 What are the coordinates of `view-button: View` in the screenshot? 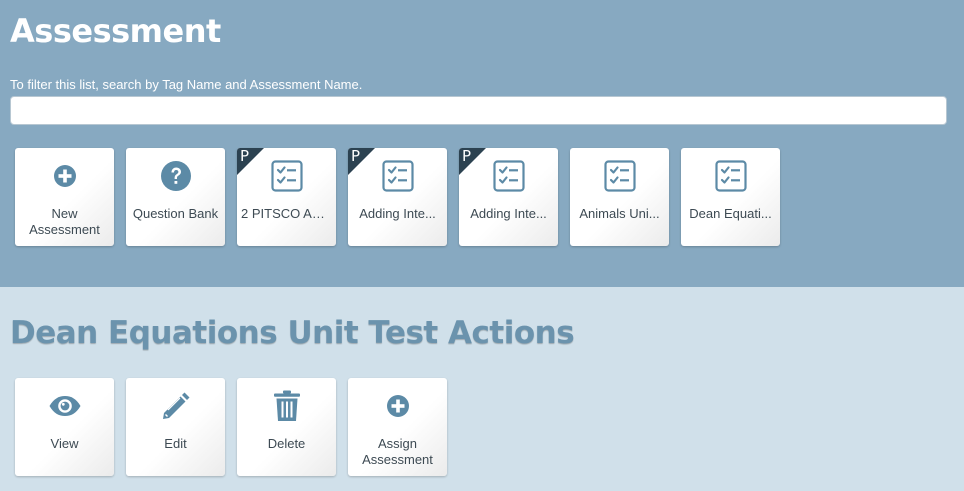 It's located at (64, 427).